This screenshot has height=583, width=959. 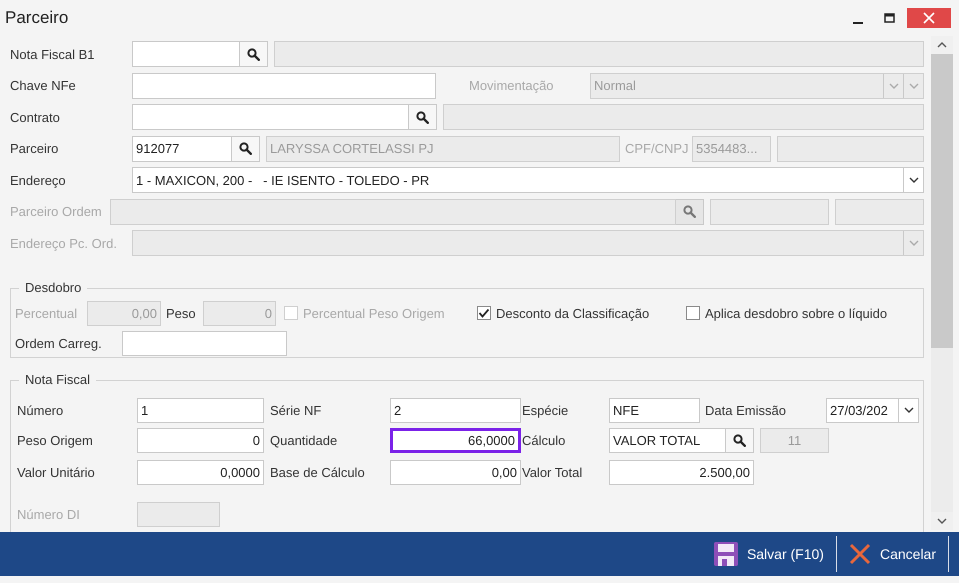 What do you see at coordinates (455, 440) in the screenshot?
I see `text-field: 66,0000` at bounding box center [455, 440].